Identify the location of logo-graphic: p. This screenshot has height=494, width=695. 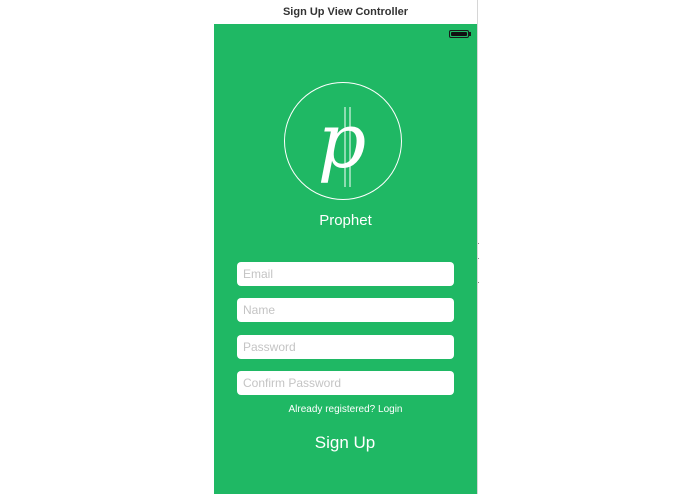
(342, 141).